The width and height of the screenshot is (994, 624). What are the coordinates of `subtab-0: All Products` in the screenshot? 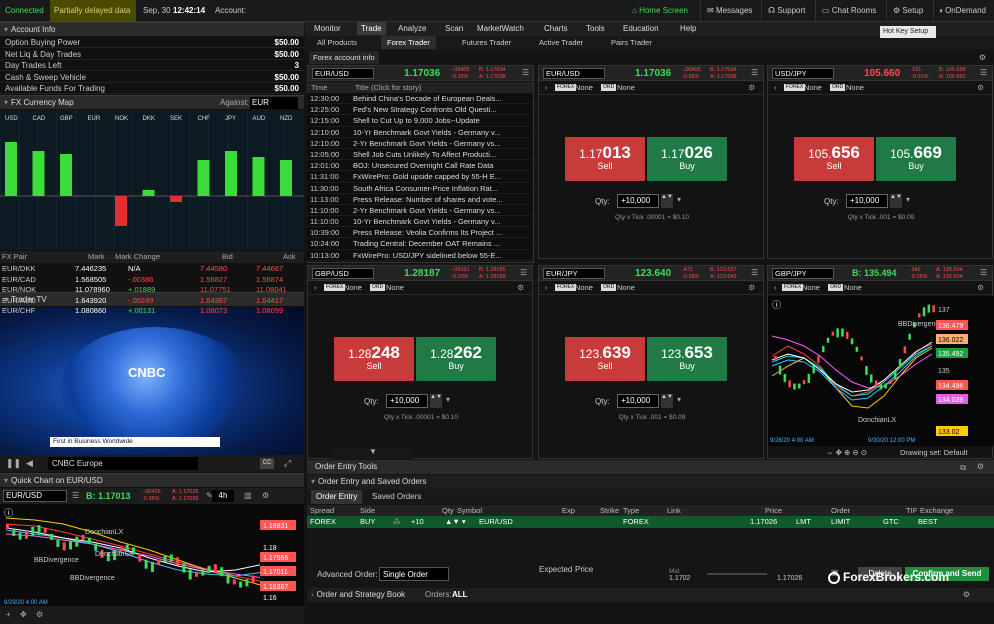 It's located at (337, 42).